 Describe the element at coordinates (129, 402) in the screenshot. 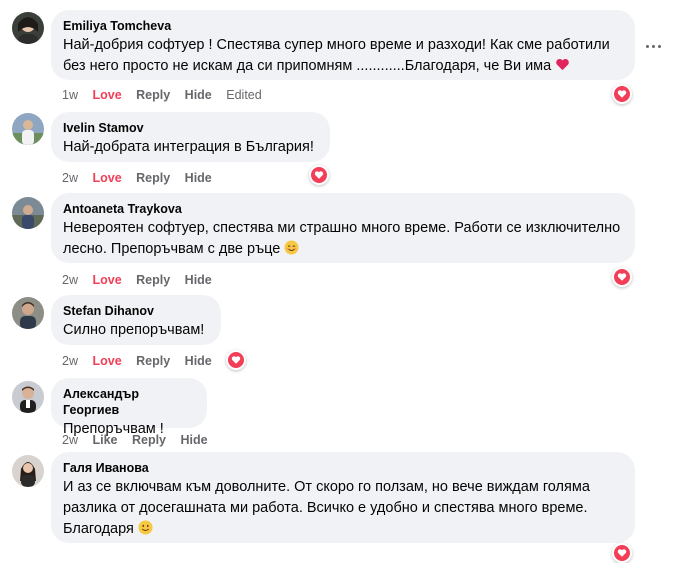

I see `comment-author: Александър Георгиев` at that location.